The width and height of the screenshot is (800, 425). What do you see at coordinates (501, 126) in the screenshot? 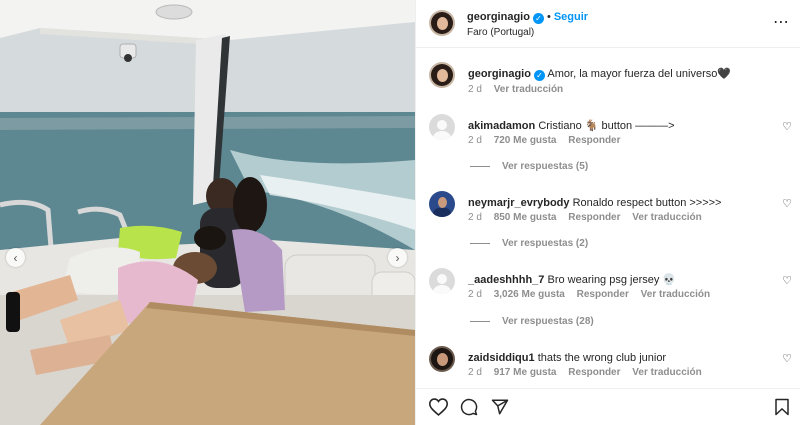
I see `comment-username: akimadamon` at bounding box center [501, 126].